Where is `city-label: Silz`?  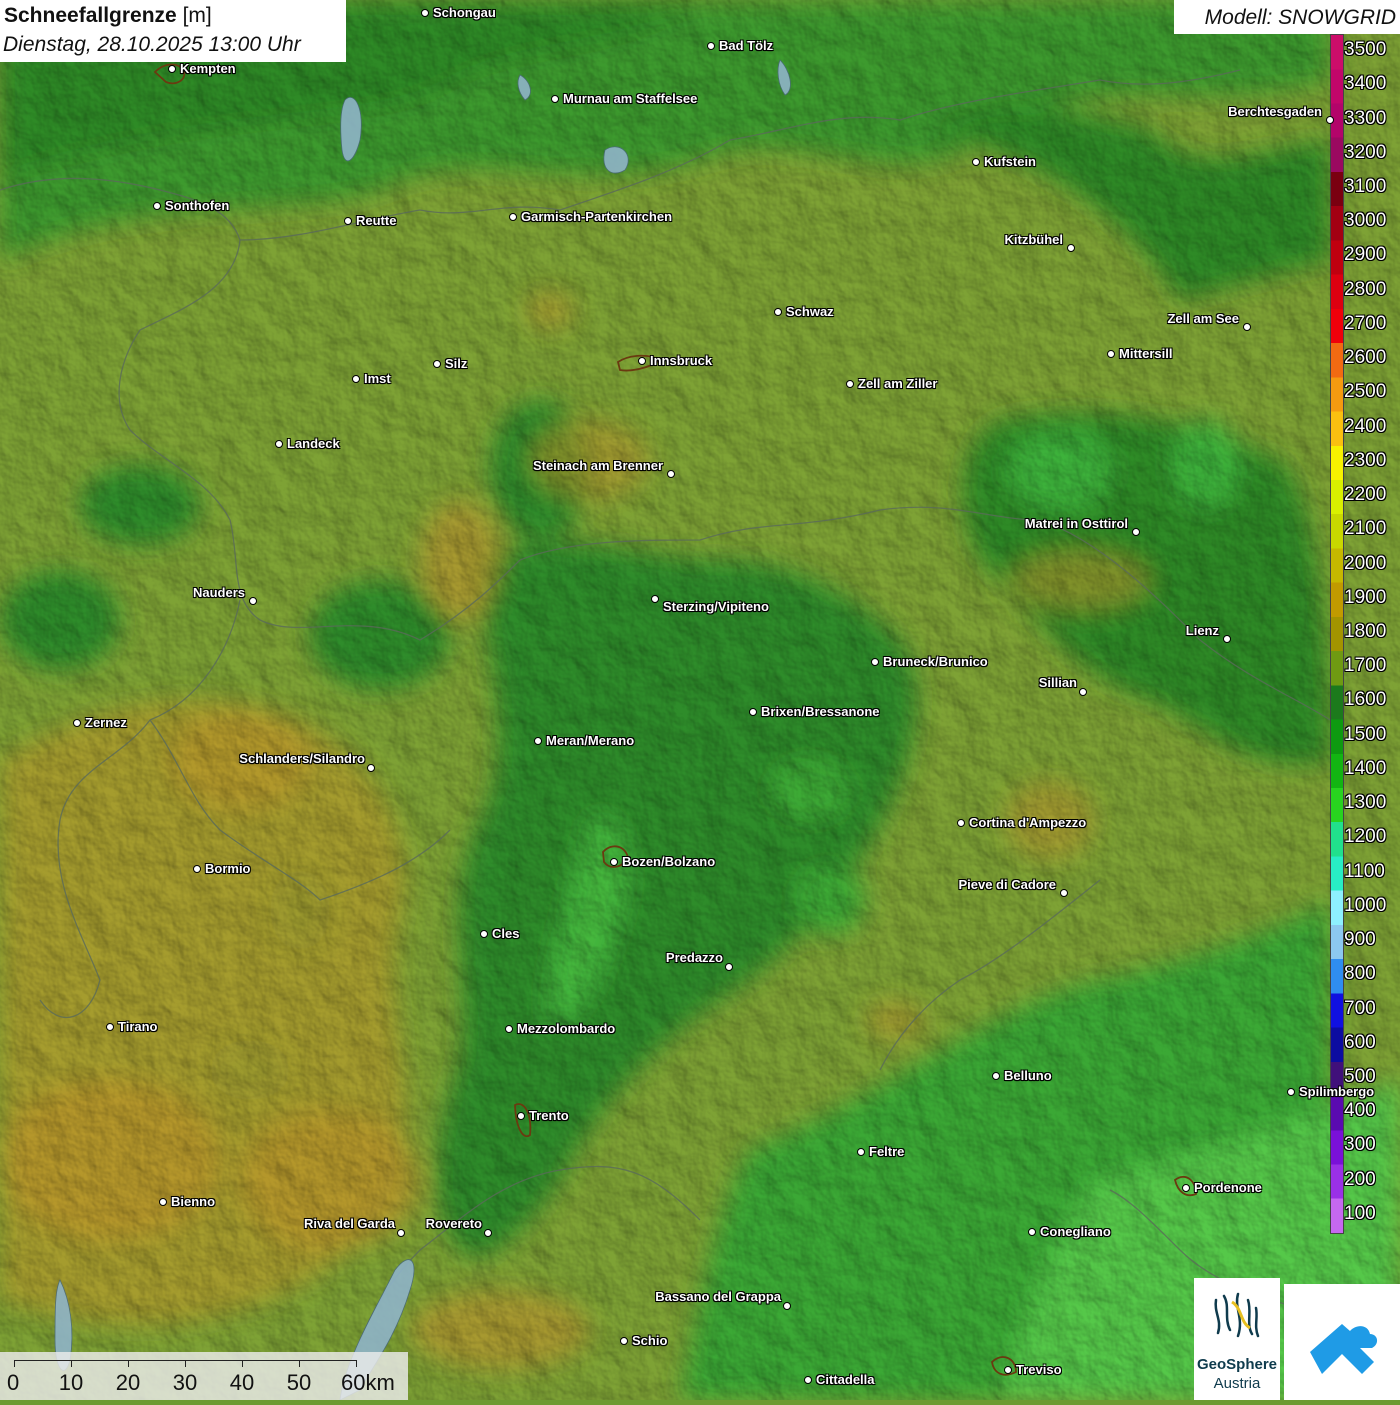
city-label: Silz is located at coordinates (456, 363).